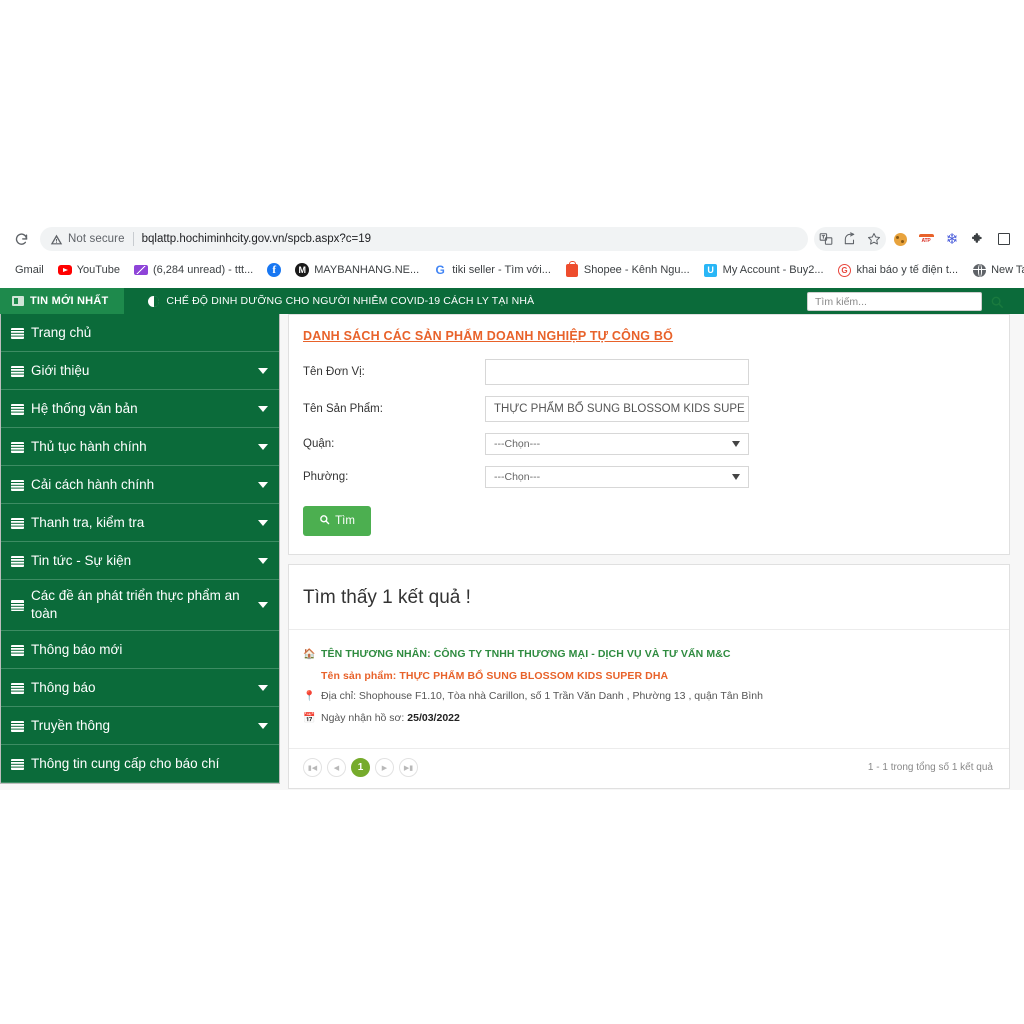 The height and width of the screenshot is (1024, 1024). What do you see at coordinates (96, 239) in the screenshot?
I see `security-label: Not secure` at bounding box center [96, 239].